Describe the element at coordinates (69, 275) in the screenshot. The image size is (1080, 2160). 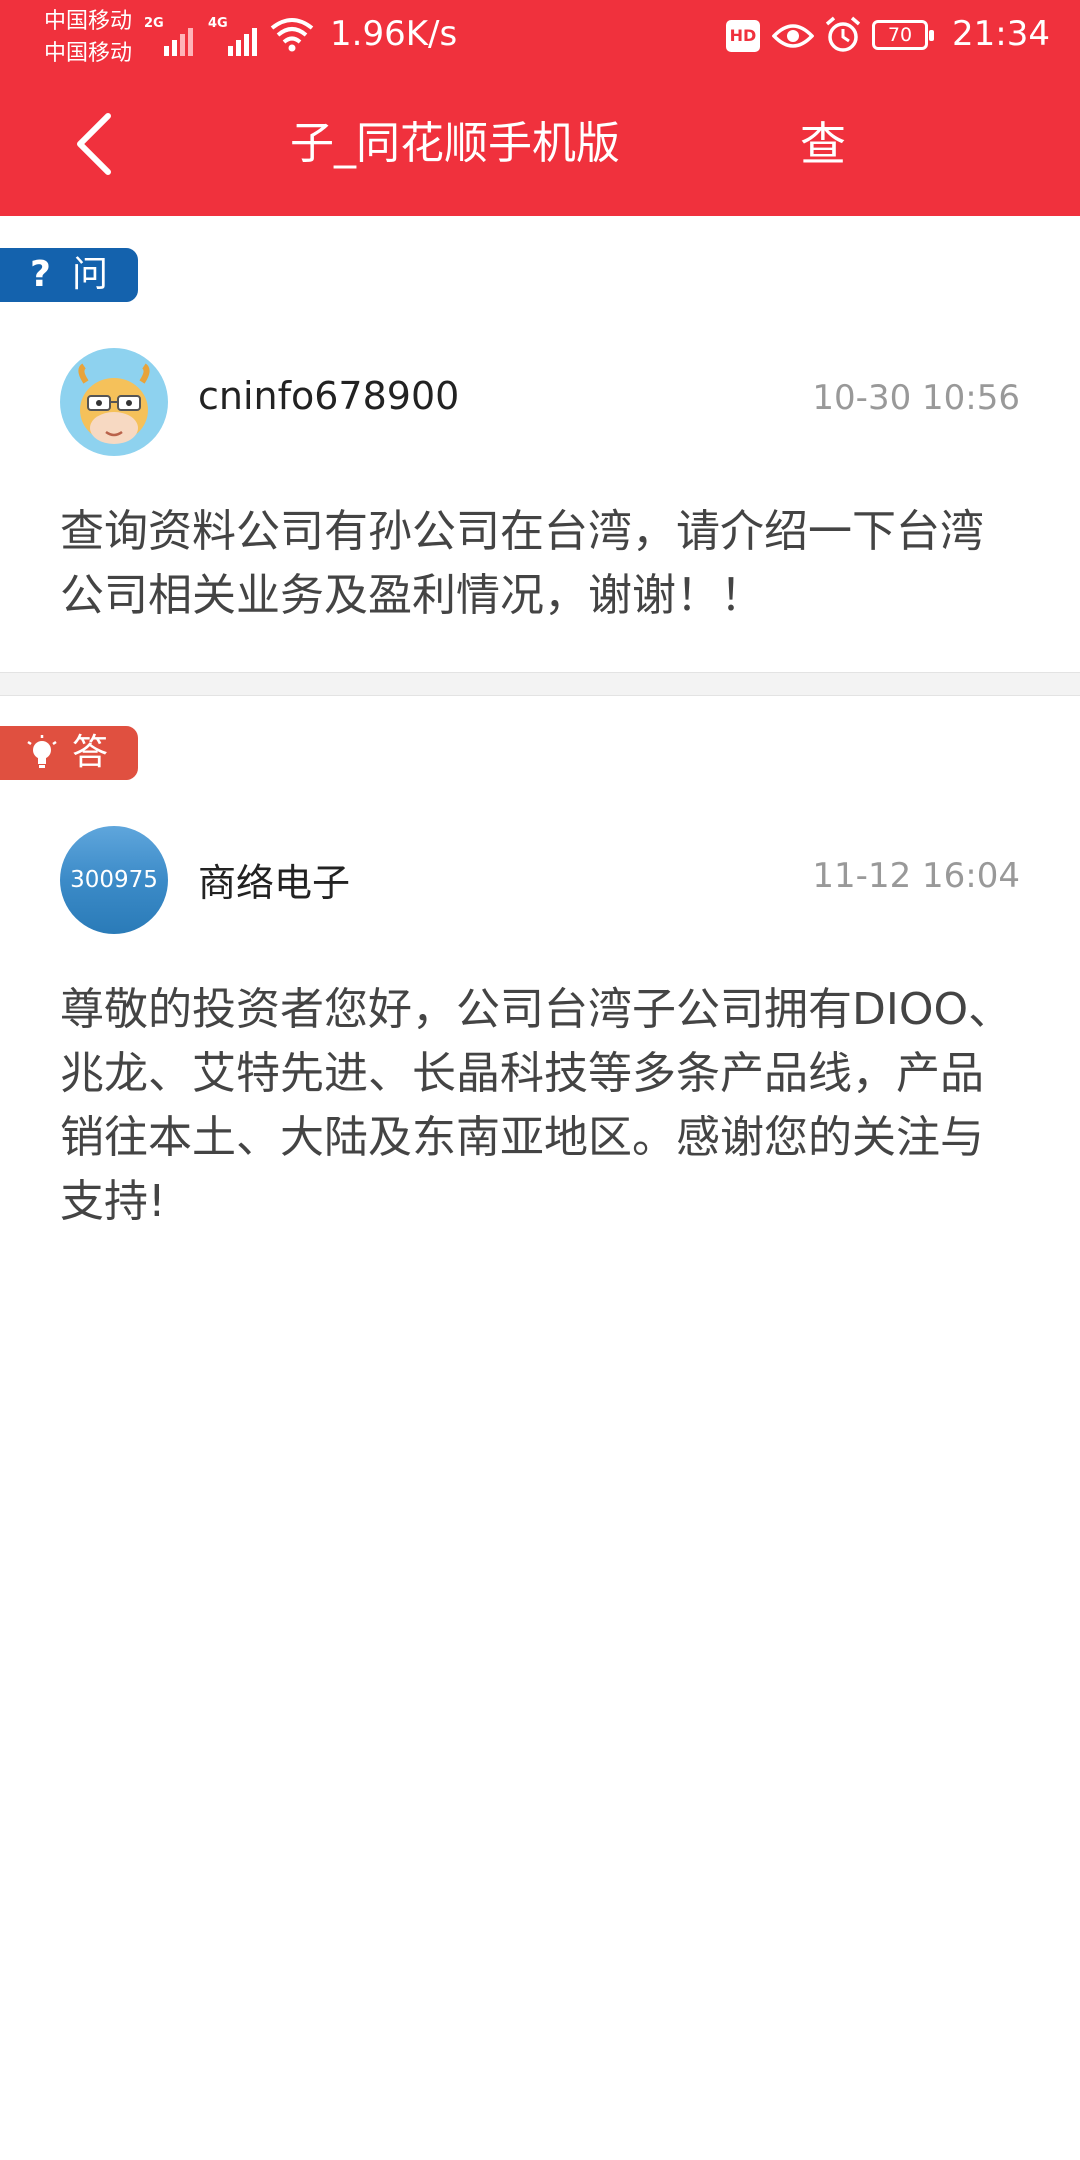
I see `question-badge: ? 问` at that location.